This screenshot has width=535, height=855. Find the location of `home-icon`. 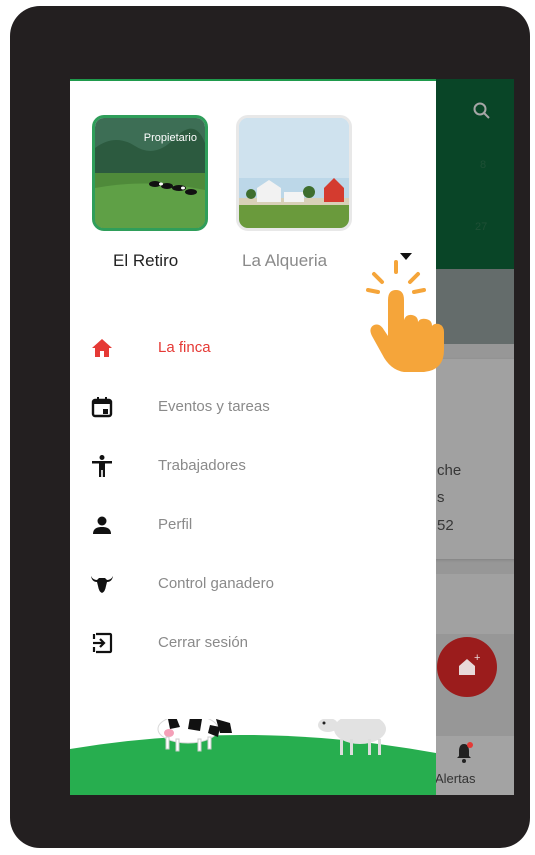

home-icon is located at coordinates (102, 348).